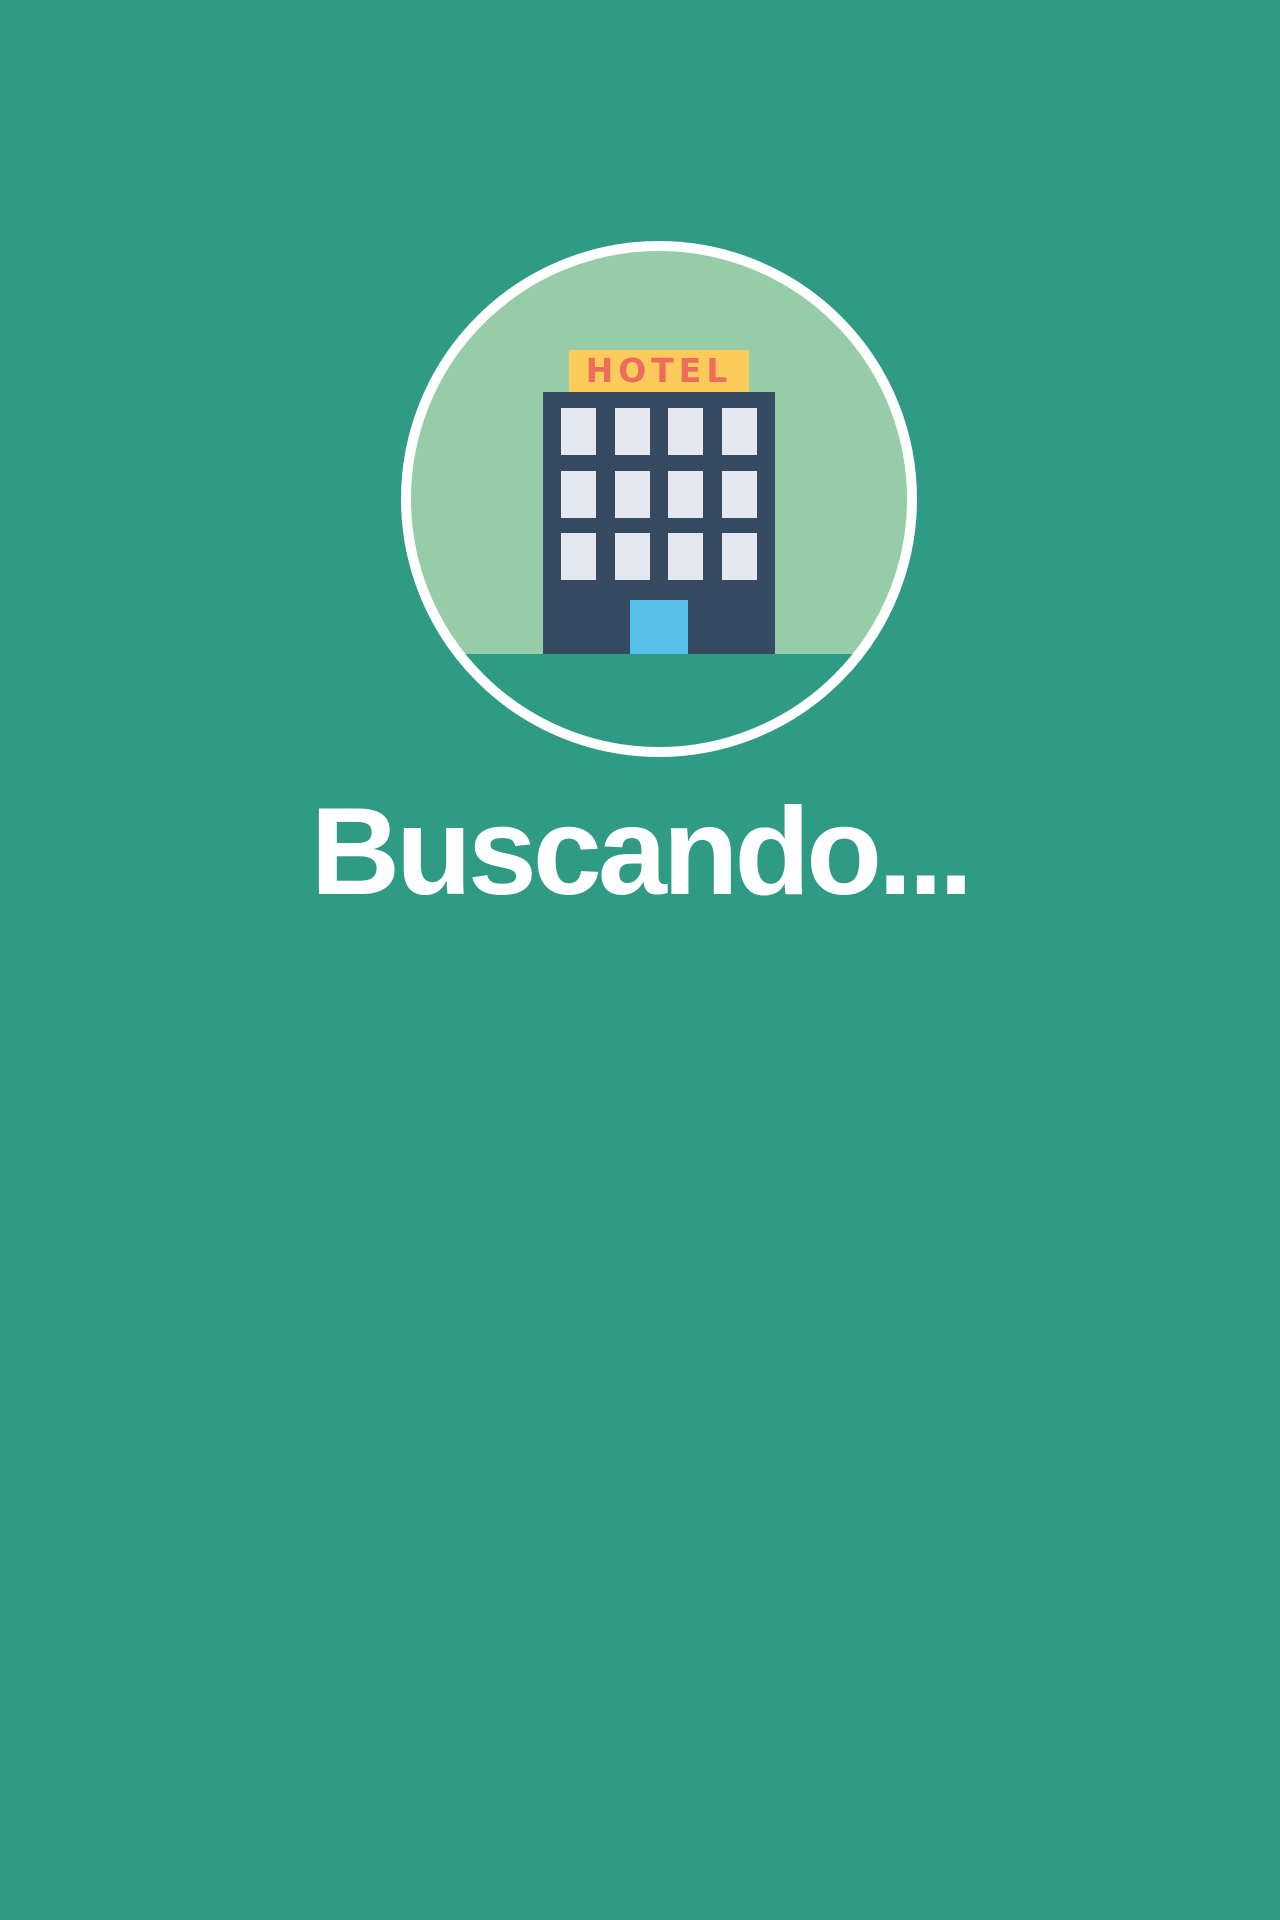 Image resolution: width=1280 pixels, height=1920 pixels. Describe the element at coordinates (659, 370) in the screenshot. I see `hotel-sign-text: HOTEL` at that location.